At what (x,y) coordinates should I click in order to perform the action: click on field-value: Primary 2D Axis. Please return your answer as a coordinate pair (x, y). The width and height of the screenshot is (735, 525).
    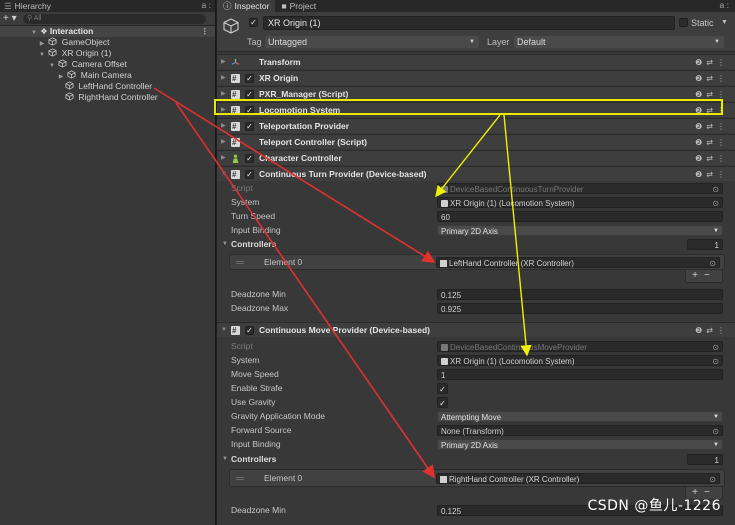
    Looking at the image, I should click on (469, 445).